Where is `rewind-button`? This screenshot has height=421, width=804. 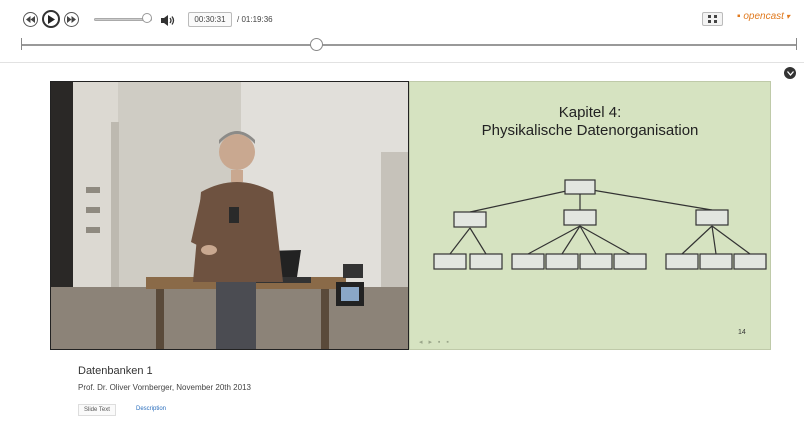
rewind-button is located at coordinates (30, 19).